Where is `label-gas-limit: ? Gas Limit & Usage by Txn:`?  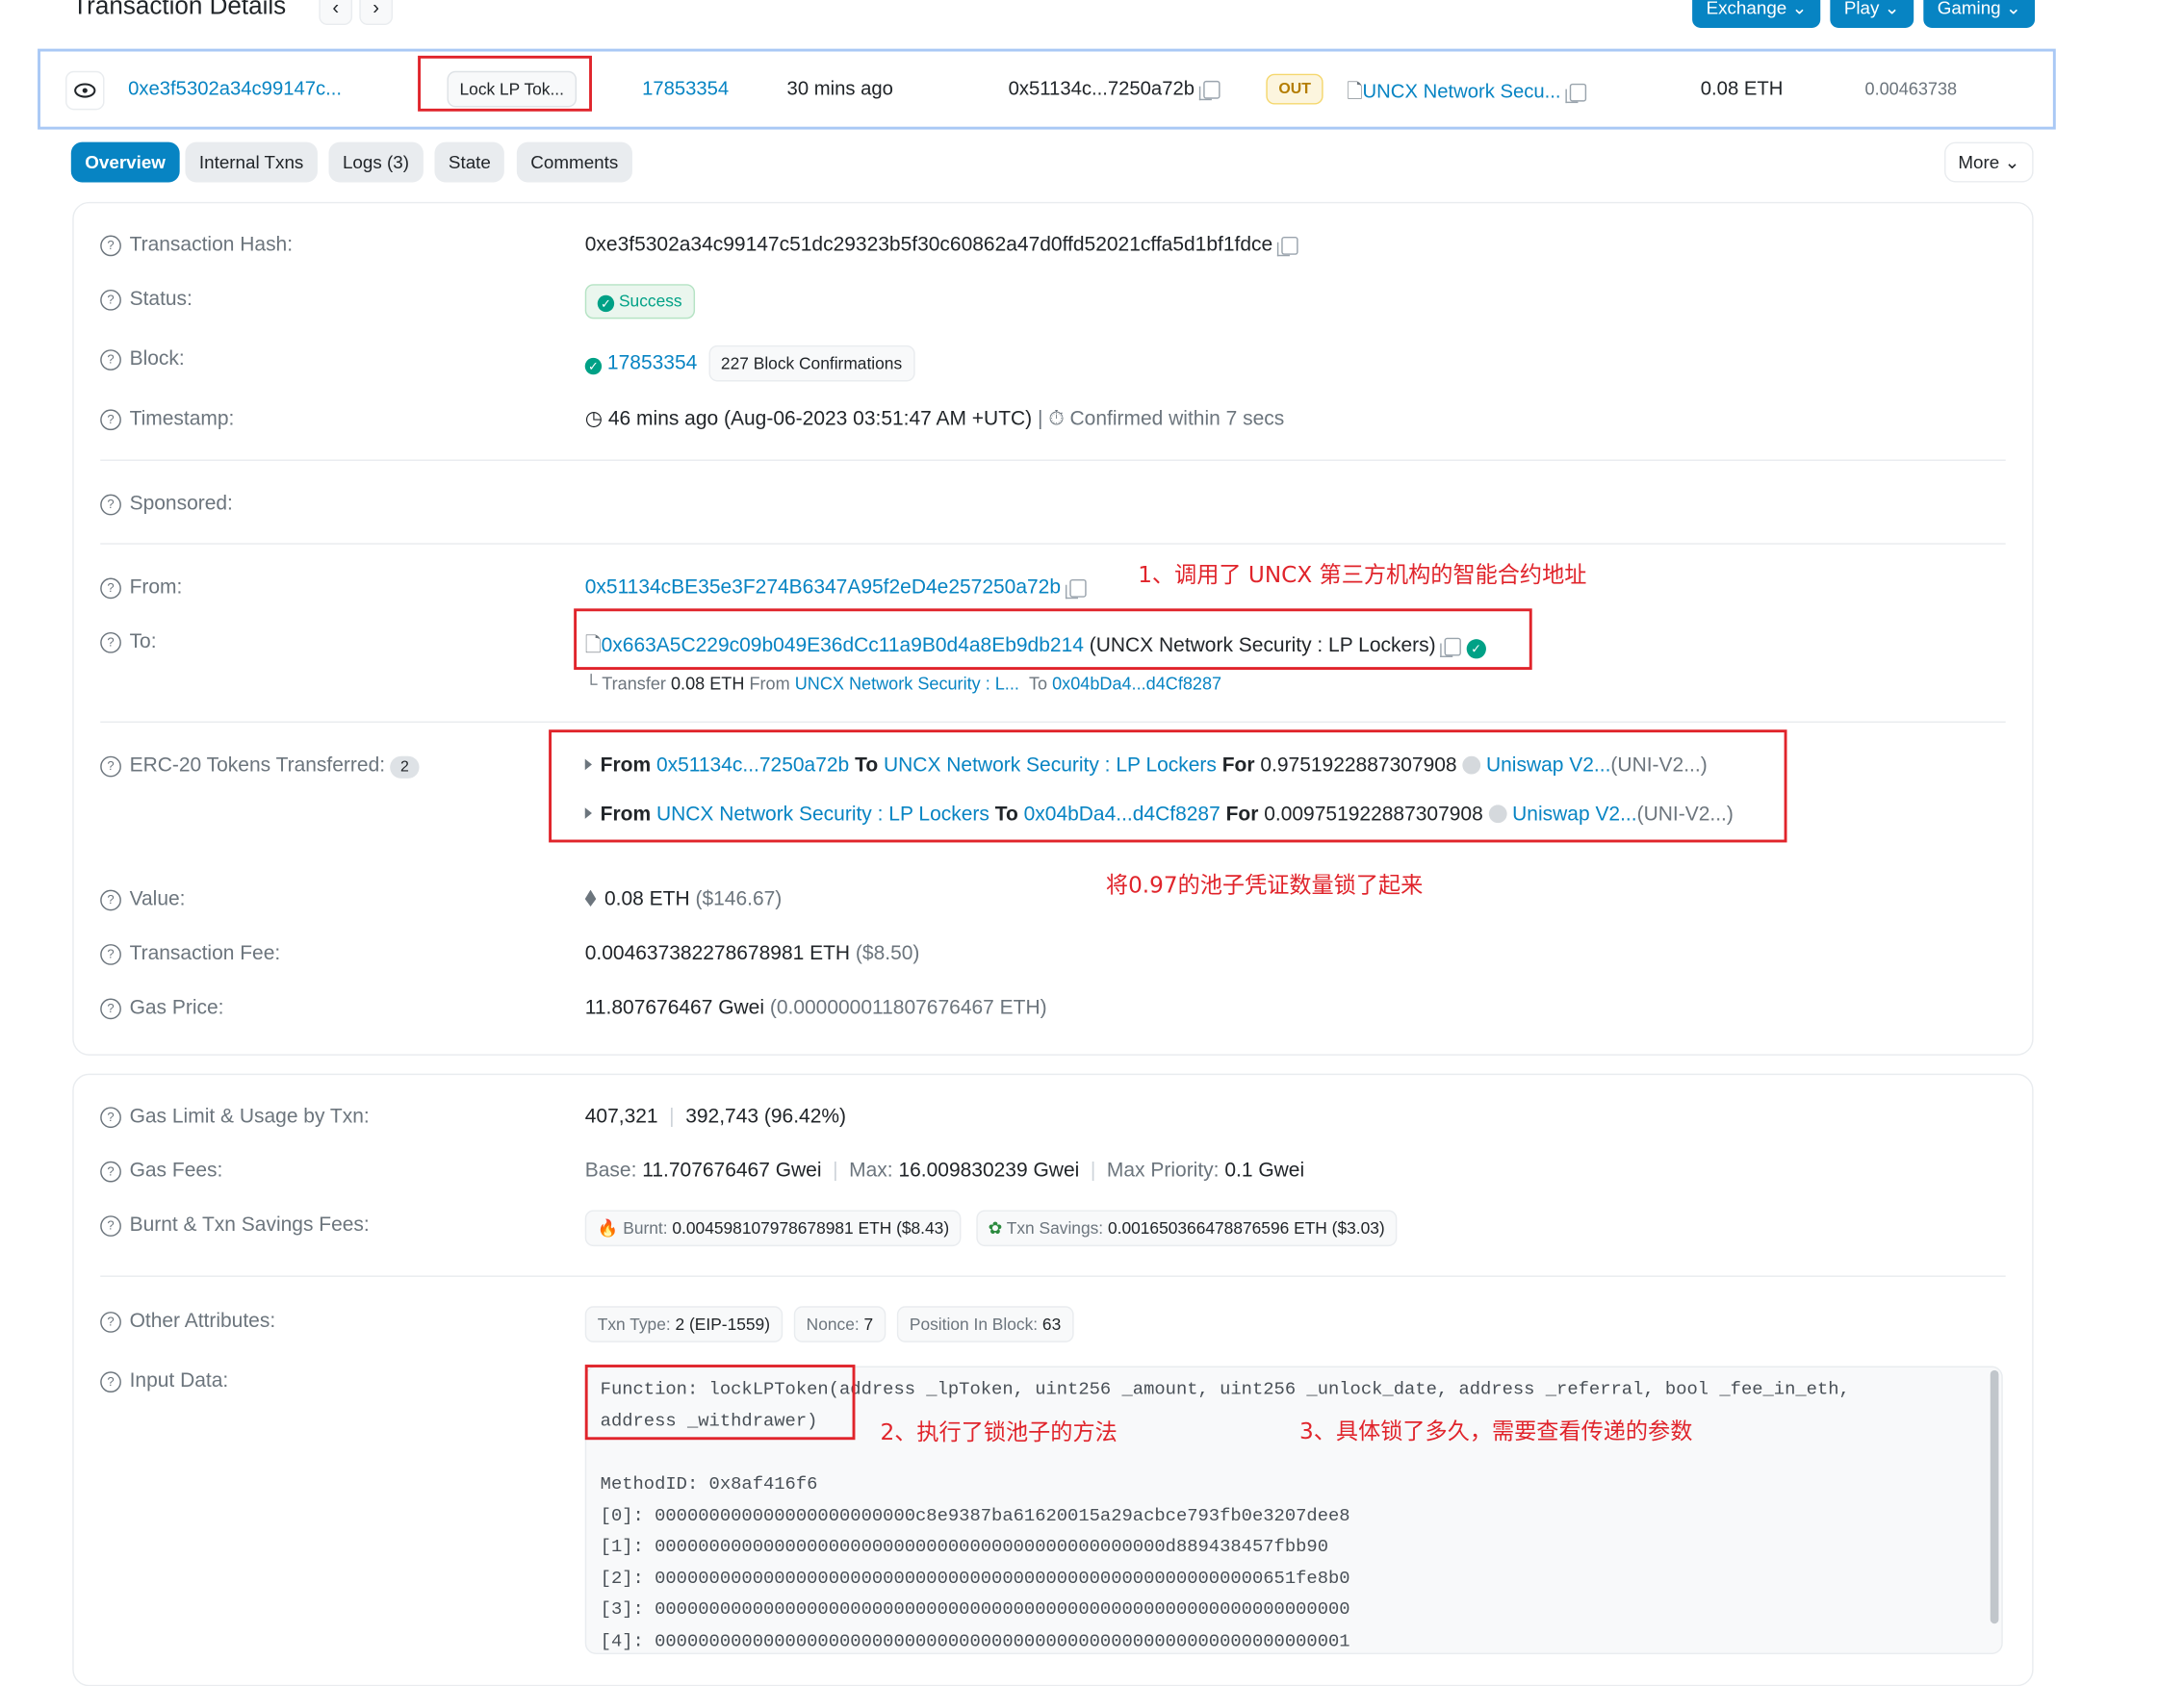 label-gas-limit: ? Gas Limit & Usage by Txn: is located at coordinates (235, 1117).